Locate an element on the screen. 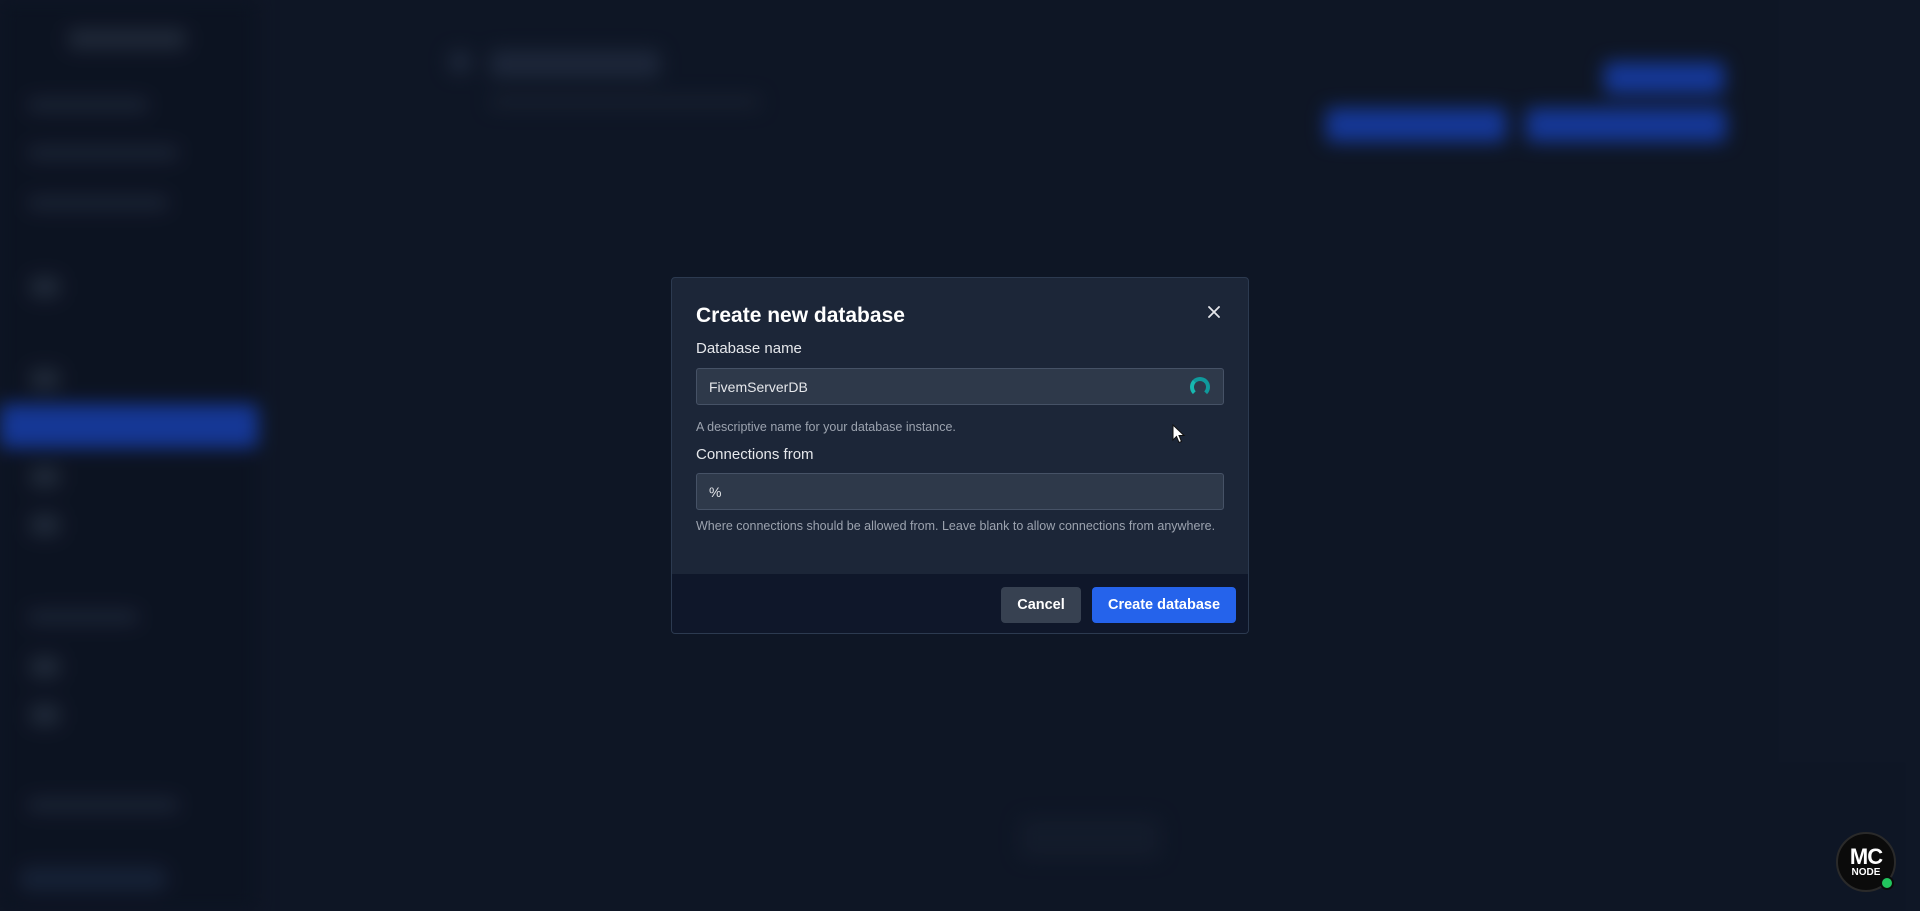 This screenshot has width=1920, height=911. loading-spinner-icon is located at coordinates (1200, 387).